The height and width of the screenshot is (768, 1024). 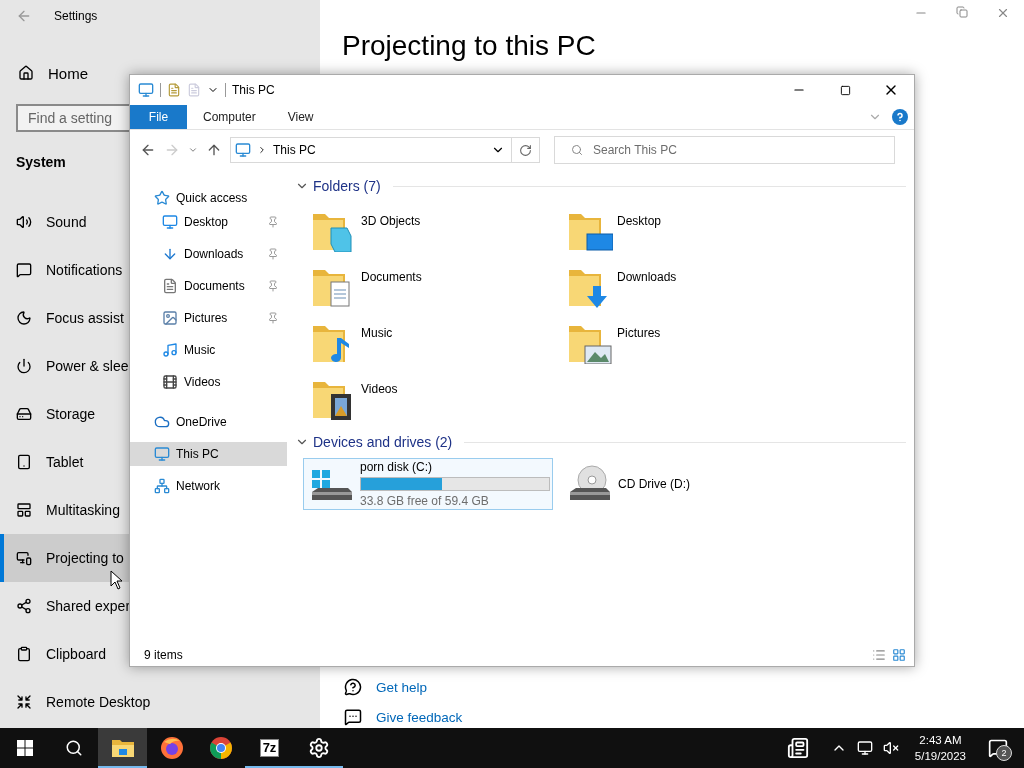 I want to click on folder-icon, so click(x=122, y=748).